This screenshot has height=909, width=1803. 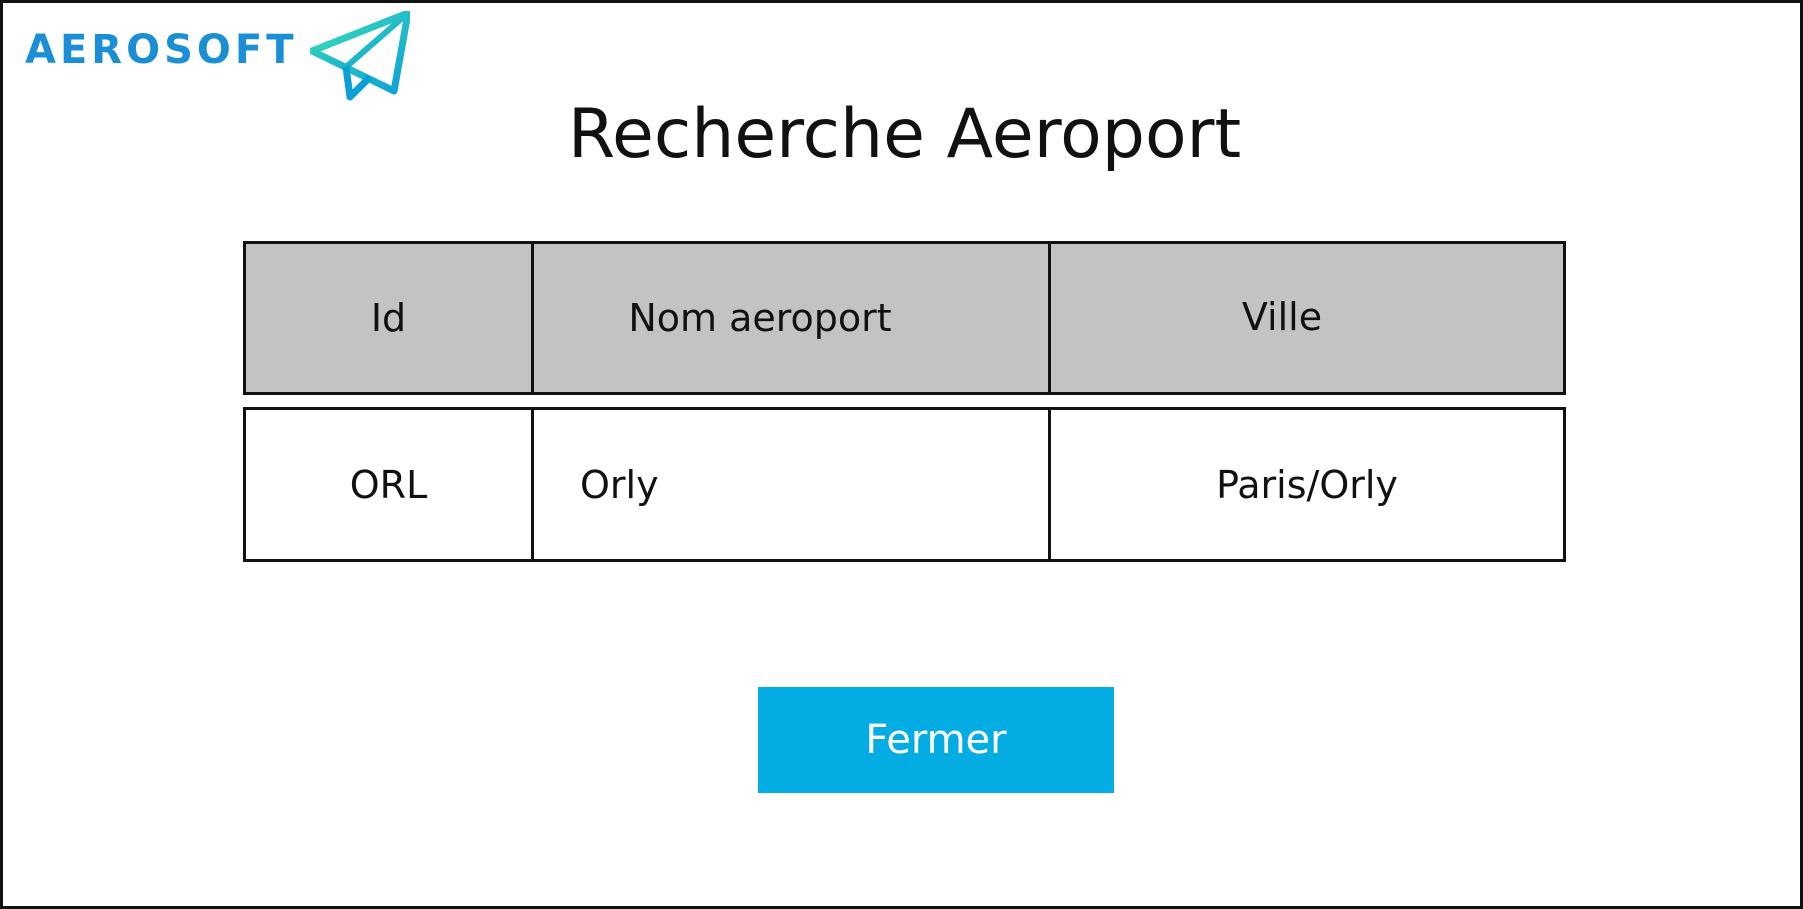 What do you see at coordinates (619, 484) in the screenshot?
I see `cell-value: Orly` at bounding box center [619, 484].